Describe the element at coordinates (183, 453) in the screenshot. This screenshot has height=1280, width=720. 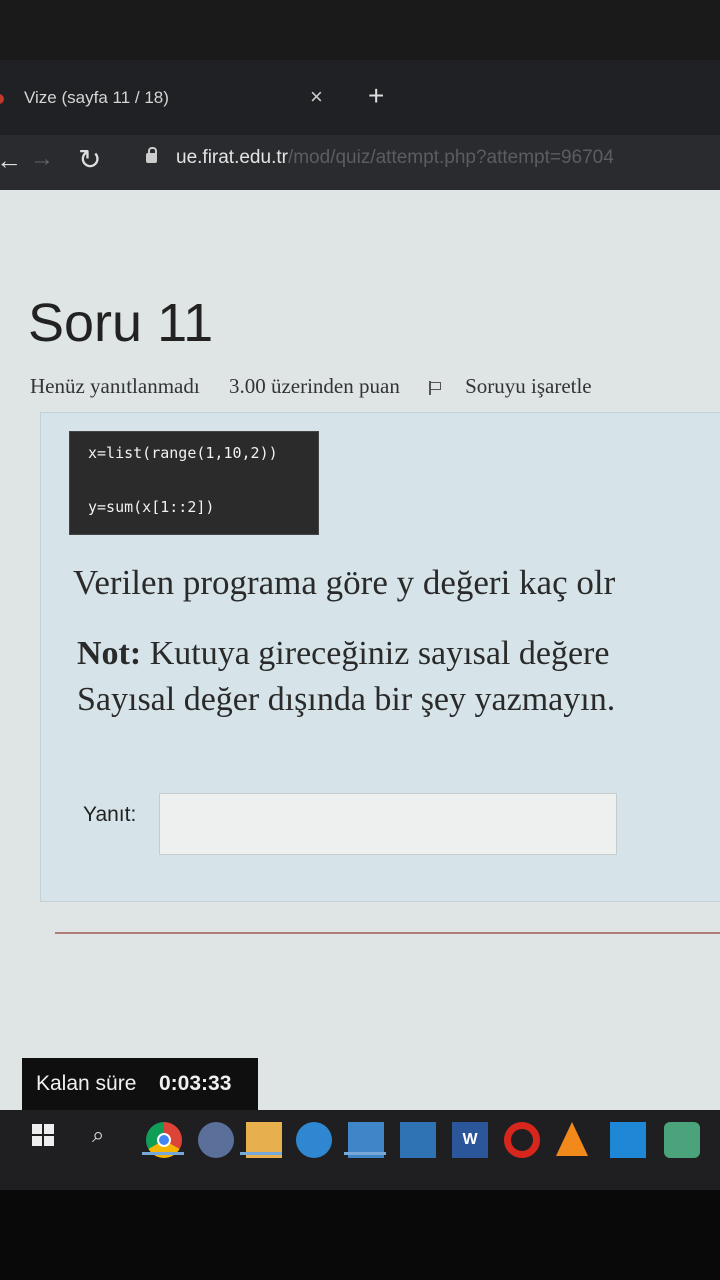
I see `code-line: x=list(range(1,10,2))` at that location.